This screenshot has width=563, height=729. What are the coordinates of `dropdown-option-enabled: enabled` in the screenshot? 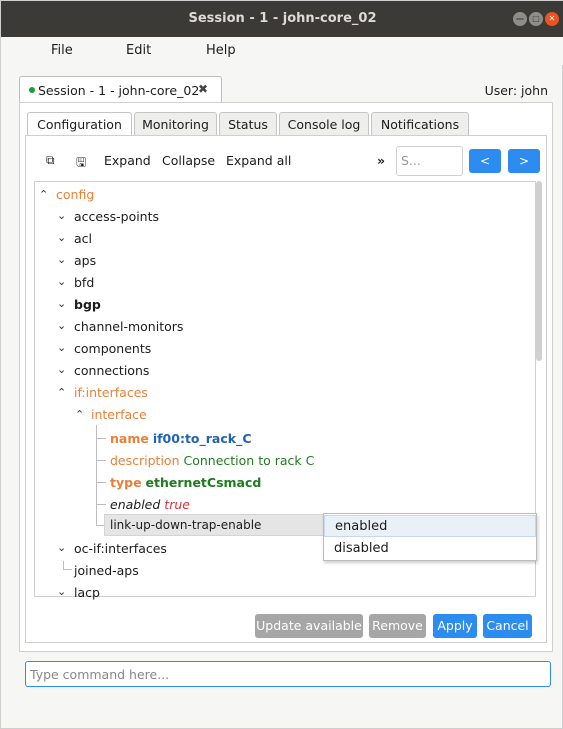 It's located at (430, 526).